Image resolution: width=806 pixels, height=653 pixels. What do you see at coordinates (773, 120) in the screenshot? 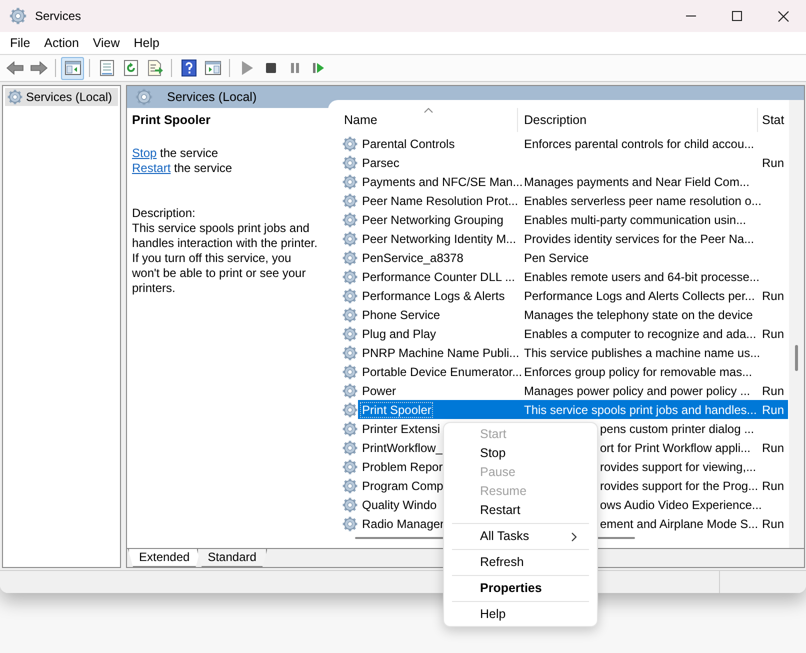
I see `column-header: Stat` at bounding box center [773, 120].